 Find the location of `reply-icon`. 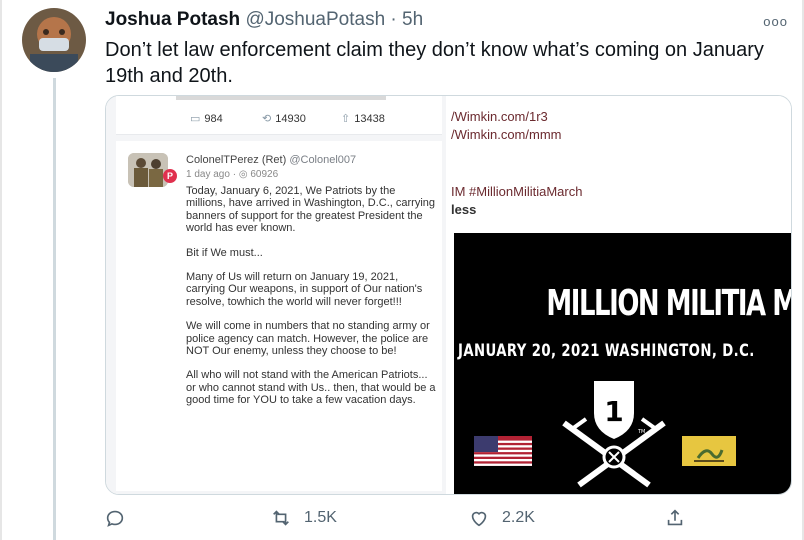

reply-icon is located at coordinates (115, 518).